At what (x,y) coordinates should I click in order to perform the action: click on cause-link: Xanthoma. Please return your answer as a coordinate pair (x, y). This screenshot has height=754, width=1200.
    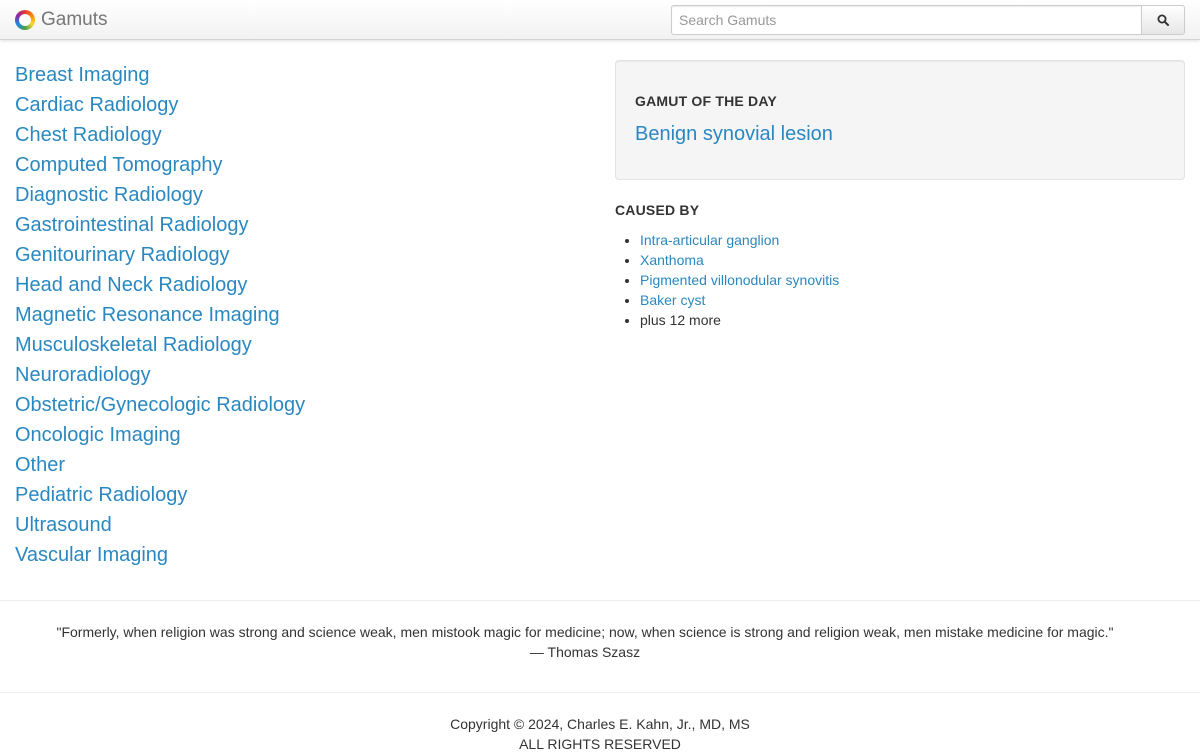
    Looking at the image, I should click on (672, 260).